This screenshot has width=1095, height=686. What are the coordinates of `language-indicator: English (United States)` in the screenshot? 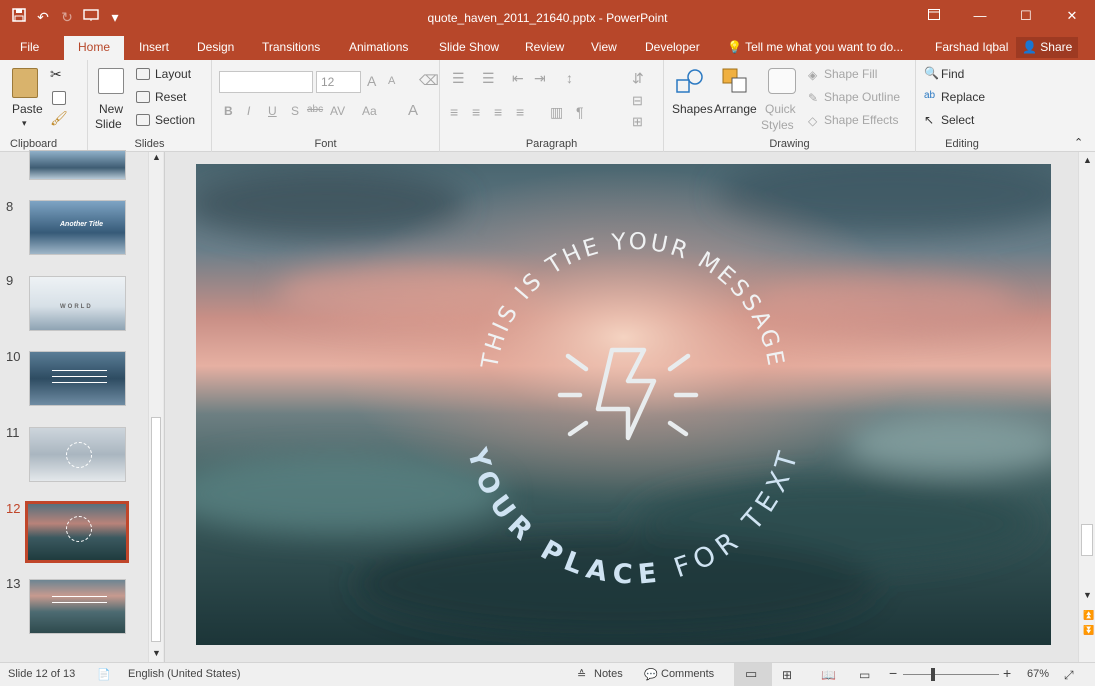 It's located at (184, 674).